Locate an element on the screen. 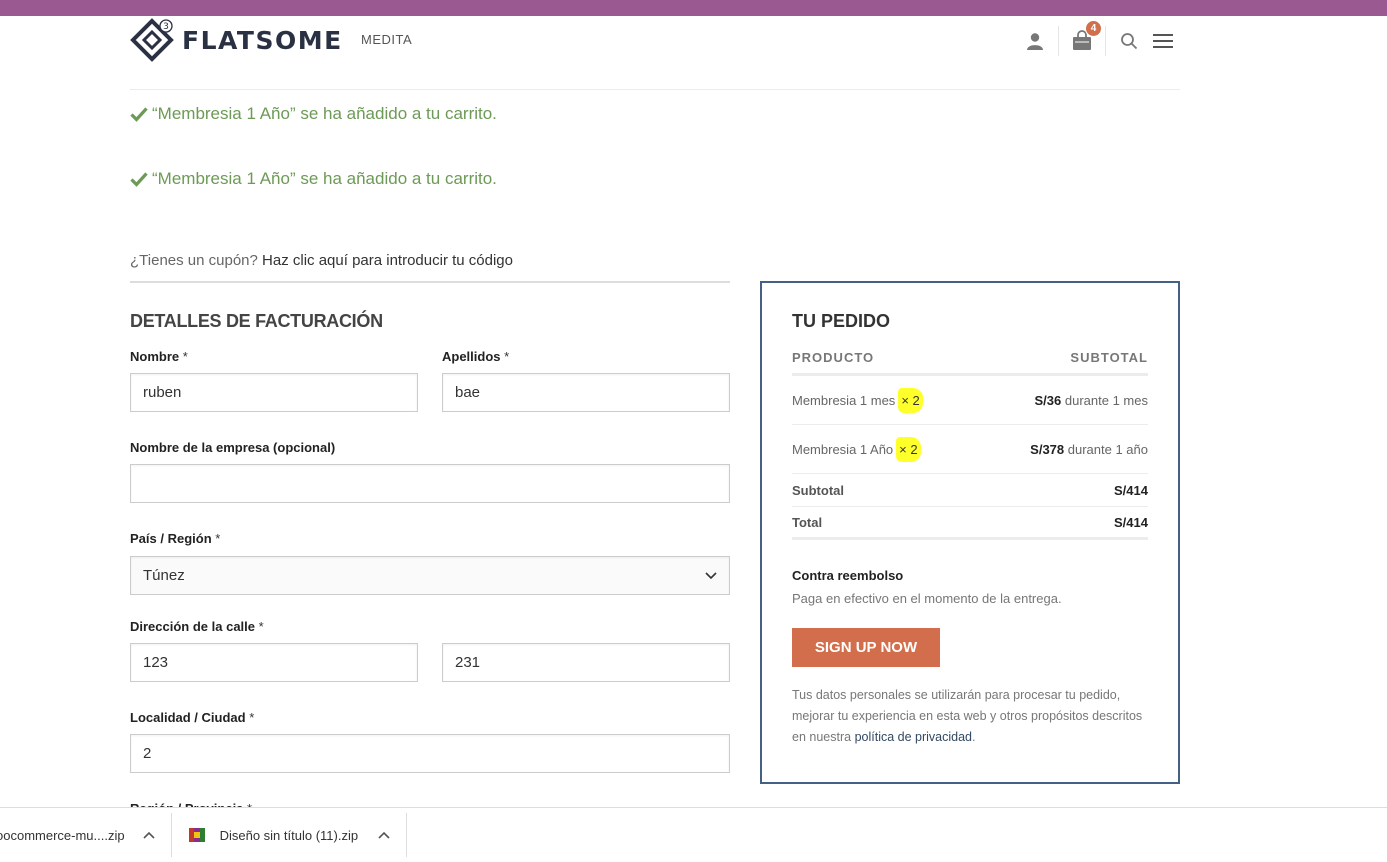 The height and width of the screenshot is (862, 1387). col-product: PRODUCTO is located at coordinates (833, 357).